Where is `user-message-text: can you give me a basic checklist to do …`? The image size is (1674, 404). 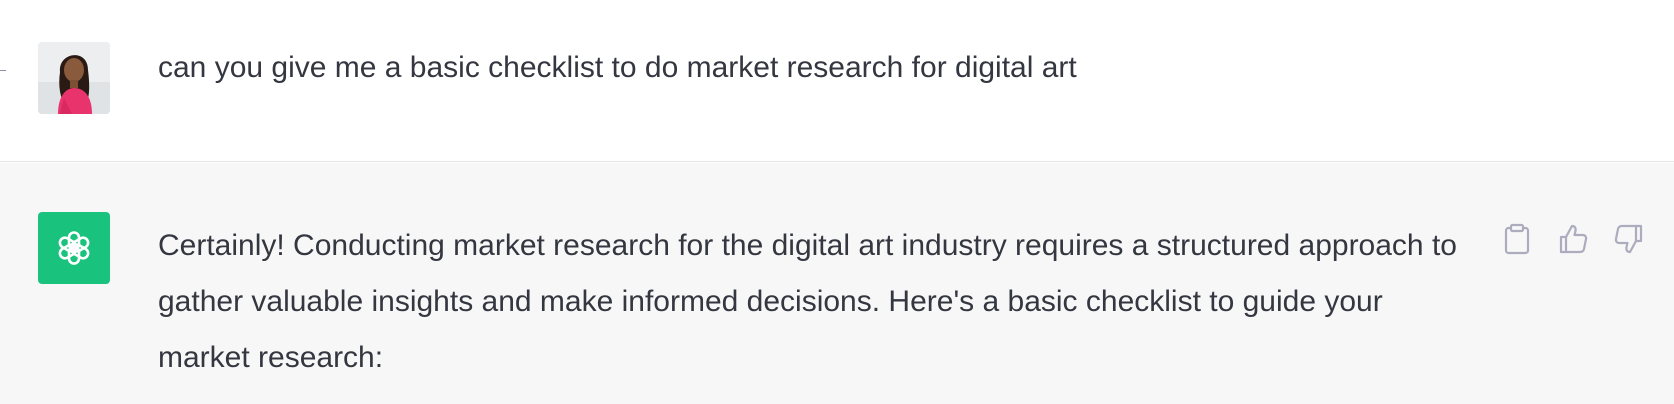 user-message-text: can you give me a basic checklist to do … is located at coordinates (617, 67).